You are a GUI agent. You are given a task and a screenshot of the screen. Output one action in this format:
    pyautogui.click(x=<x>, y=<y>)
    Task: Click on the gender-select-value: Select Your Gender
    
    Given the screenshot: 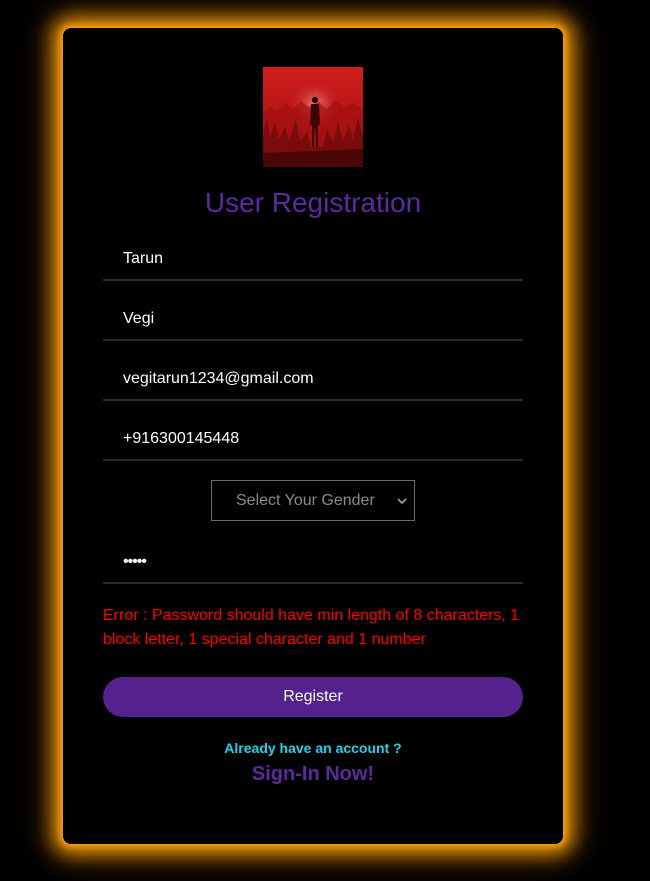 What is the action you would take?
    pyautogui.click(x=305, y=500)
    